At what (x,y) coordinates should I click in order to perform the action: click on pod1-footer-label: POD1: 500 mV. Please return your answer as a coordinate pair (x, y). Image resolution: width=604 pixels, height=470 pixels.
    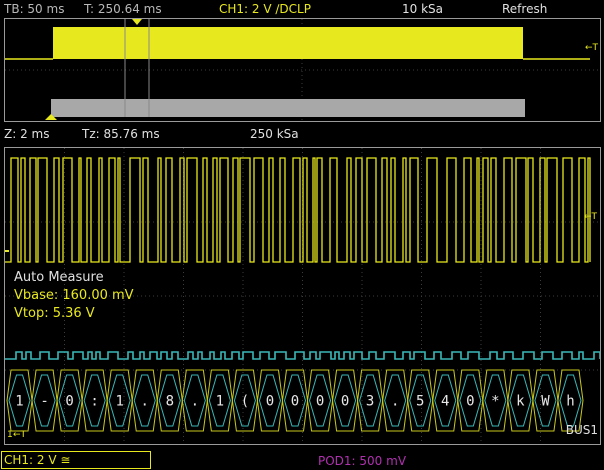
    Looking at the image, I should click on (362, 461).